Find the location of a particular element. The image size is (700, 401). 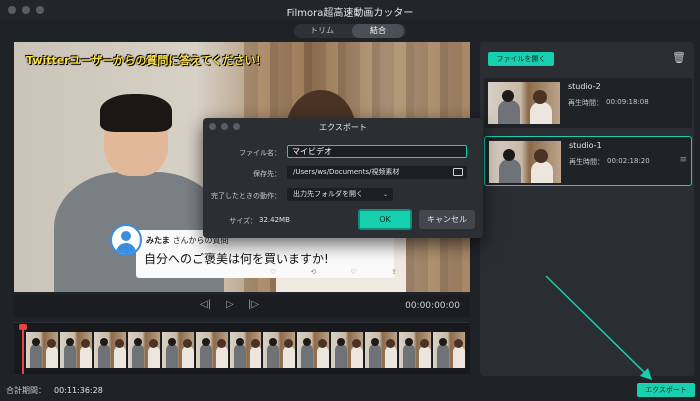

size-label: サイズ： is located at coordinates (243, 221).